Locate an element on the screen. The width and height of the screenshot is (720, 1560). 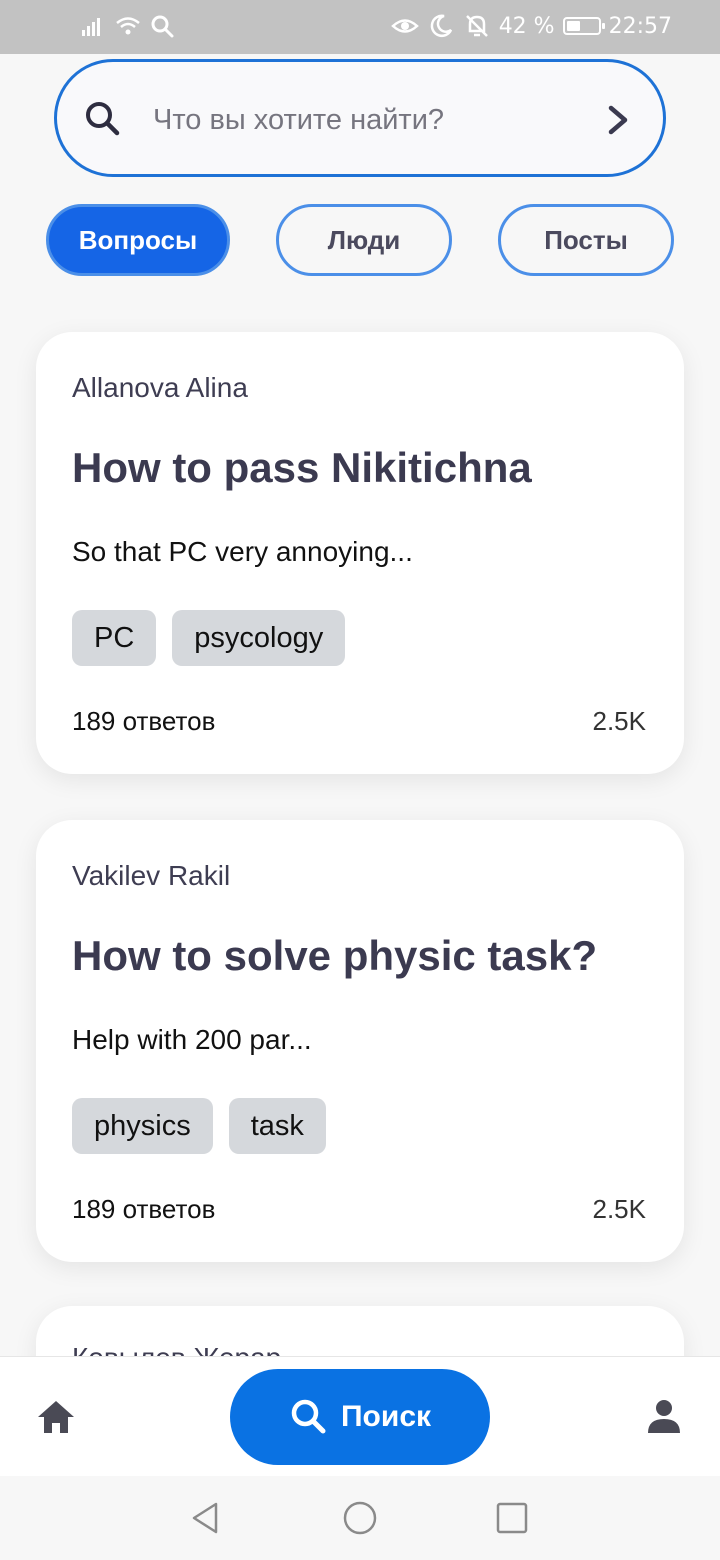
filter-questions: Вопросы is located at coordinates (138, 240).